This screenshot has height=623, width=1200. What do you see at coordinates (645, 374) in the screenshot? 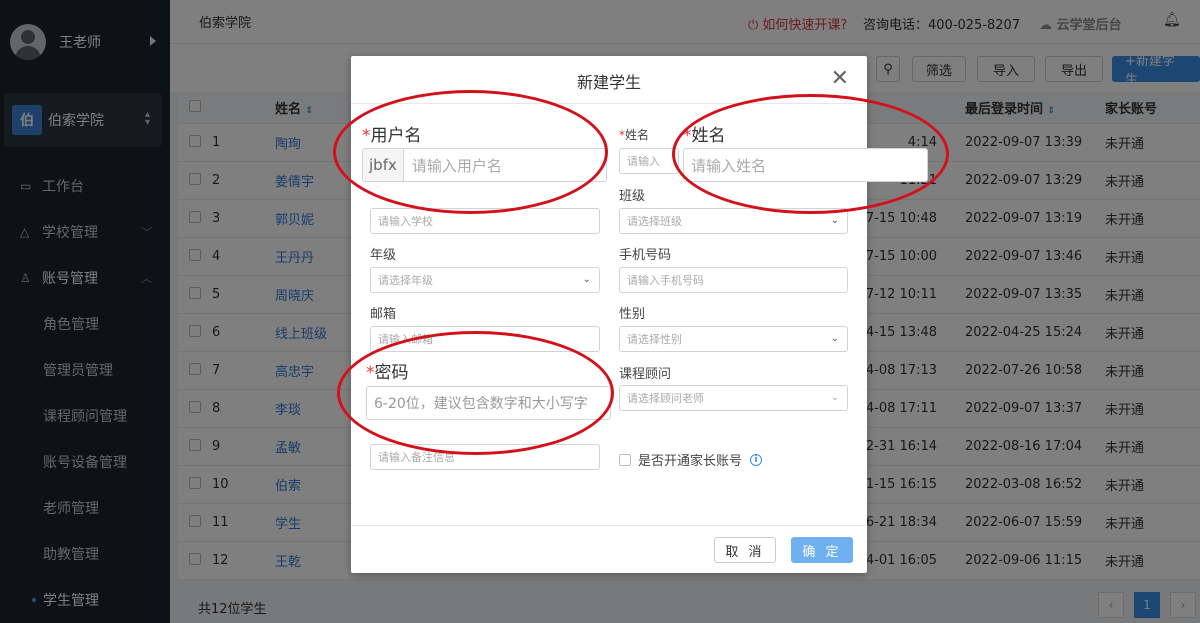
I see `advisor-label: 课程顾问` at bounding box center [645, 374].